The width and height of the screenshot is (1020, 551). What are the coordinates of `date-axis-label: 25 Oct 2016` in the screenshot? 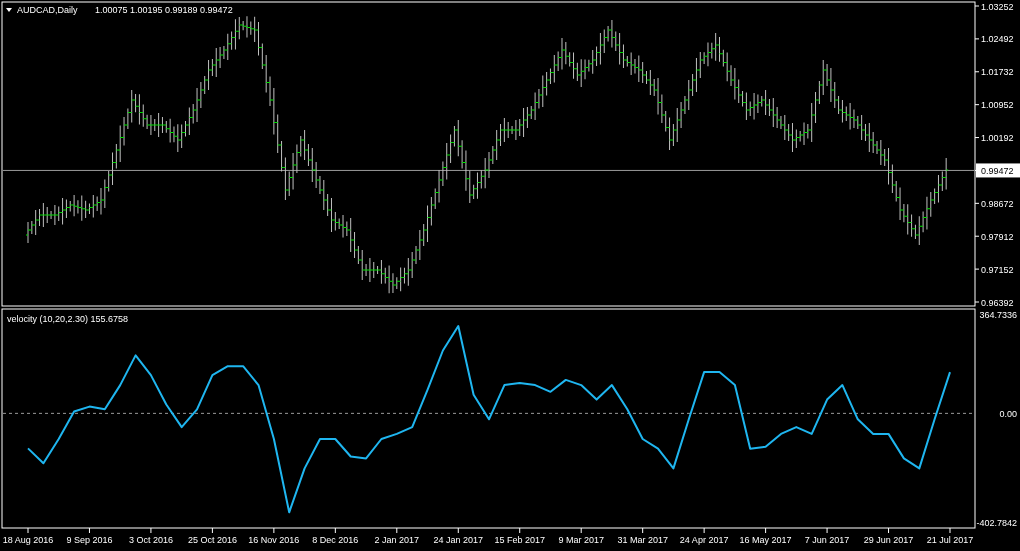 It's located at (212, 540).